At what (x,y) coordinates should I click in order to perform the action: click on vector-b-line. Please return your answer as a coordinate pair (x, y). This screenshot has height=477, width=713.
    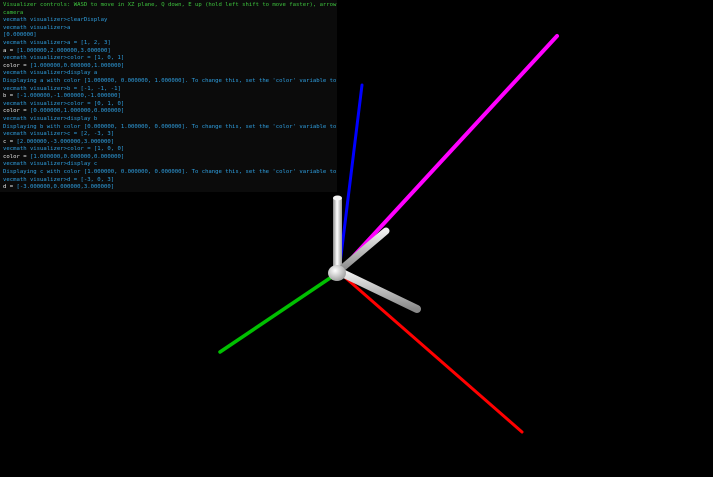
    Looking at the image, I should click on (279, 312).